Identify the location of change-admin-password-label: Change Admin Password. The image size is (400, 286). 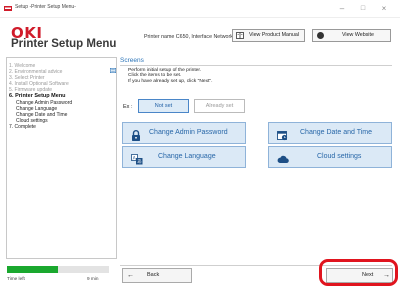
(188, 132).